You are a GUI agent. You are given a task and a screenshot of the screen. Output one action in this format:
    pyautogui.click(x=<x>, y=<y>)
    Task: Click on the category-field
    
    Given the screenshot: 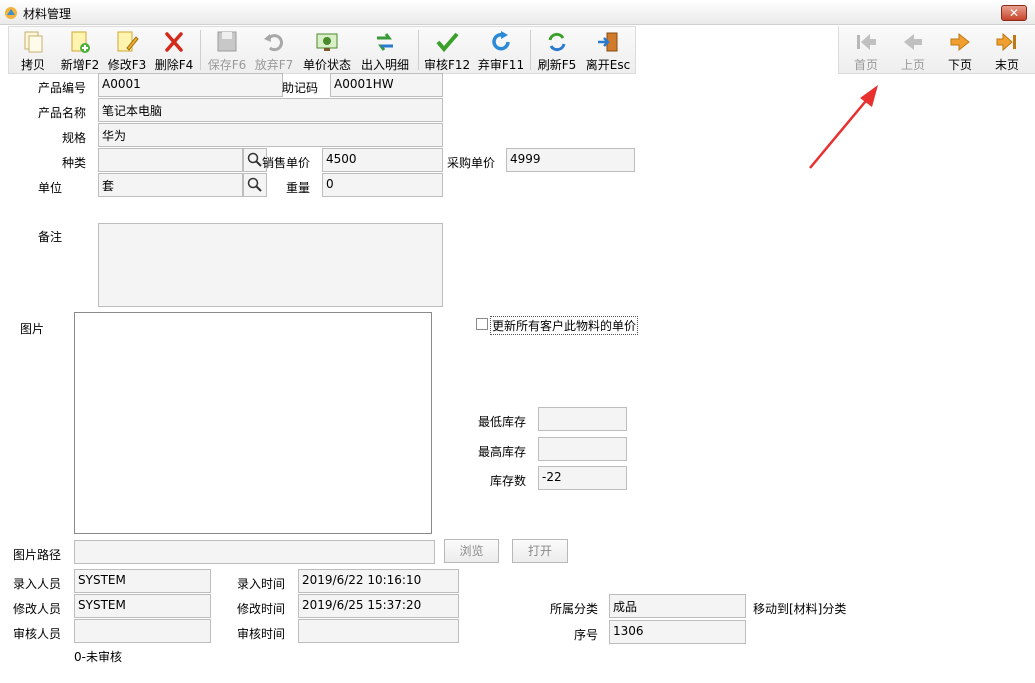 What is the action you would take?
    pyautogui.click(x=170, y=160)
    